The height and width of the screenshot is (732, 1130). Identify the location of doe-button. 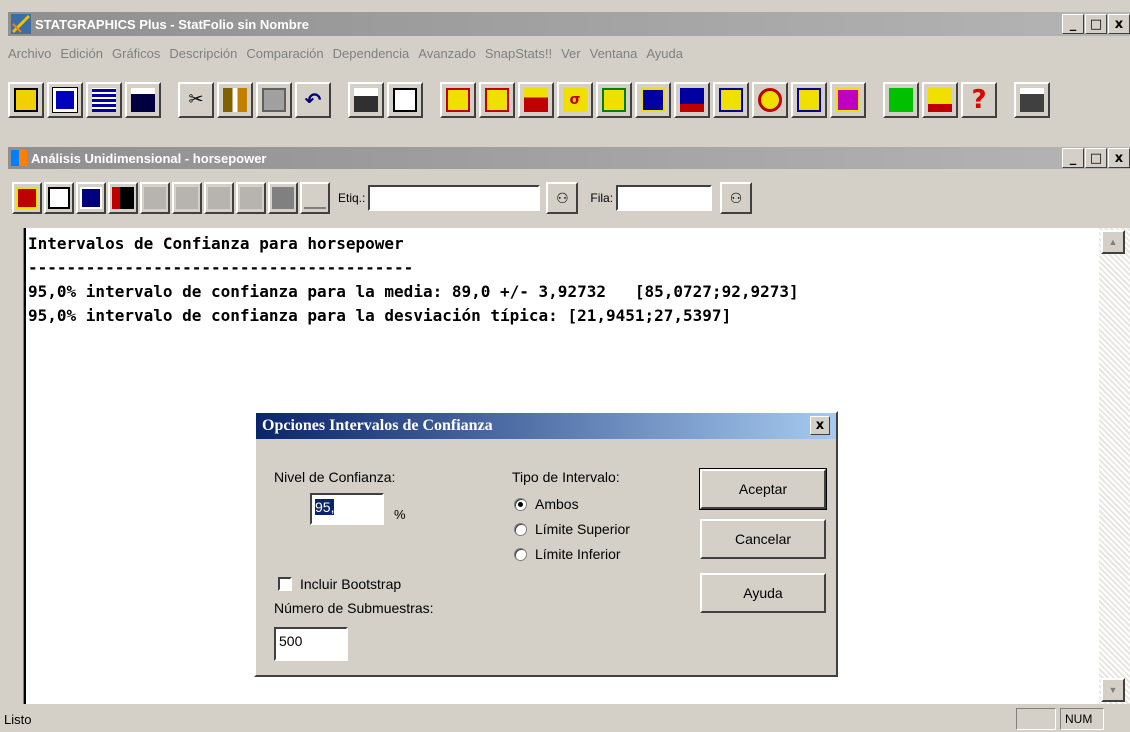
(809, 100).